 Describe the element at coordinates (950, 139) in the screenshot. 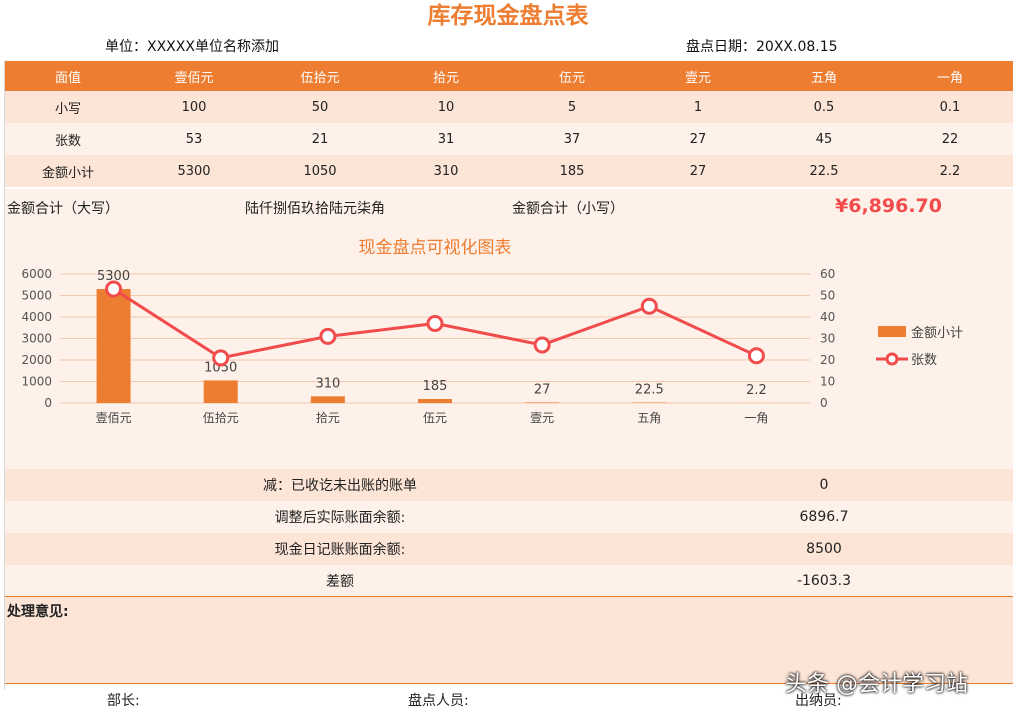

I see `table-cell: 22` at that location.